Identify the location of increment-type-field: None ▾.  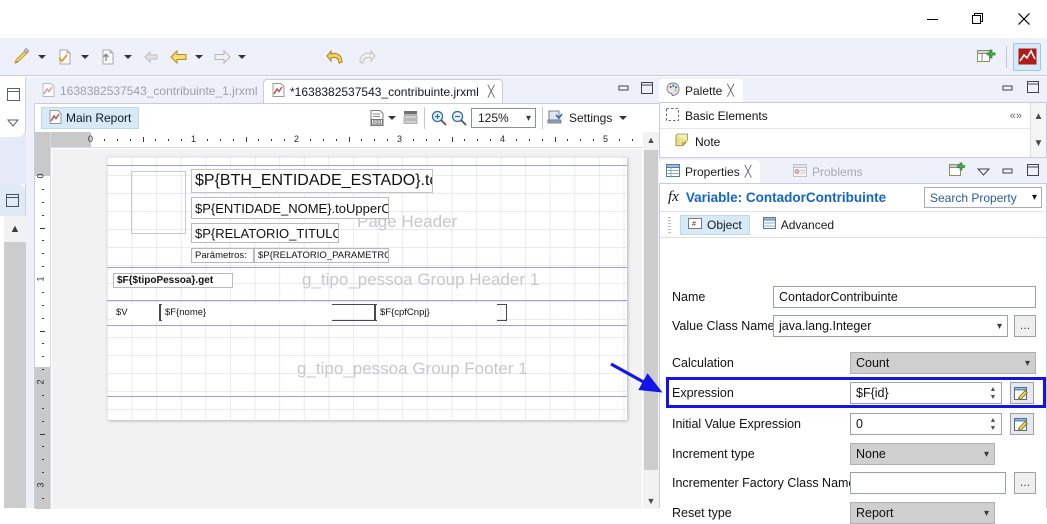
(922, 454).